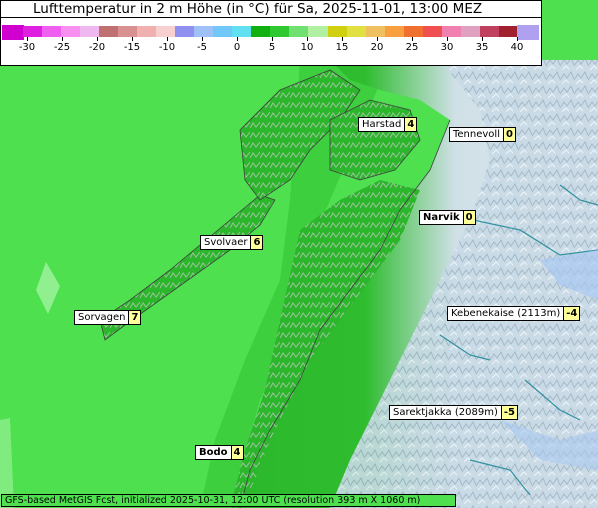  What do you see at coordinates (237, 47) in the screenshot?
I see `legend-tick-label: 0` at bounding box center [237, 47].